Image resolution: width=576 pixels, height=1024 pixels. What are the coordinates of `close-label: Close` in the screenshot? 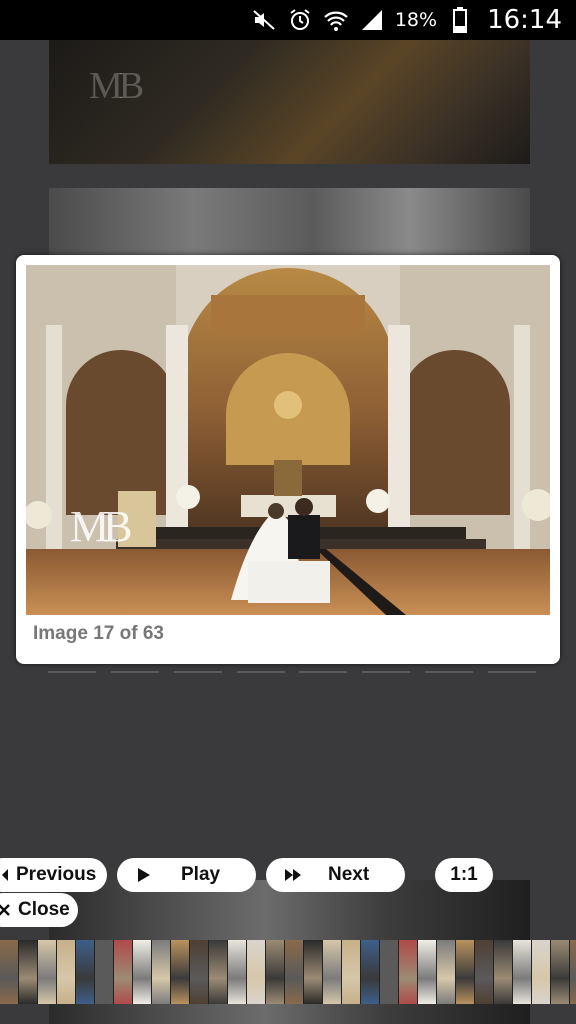 It's located at (44, 909).